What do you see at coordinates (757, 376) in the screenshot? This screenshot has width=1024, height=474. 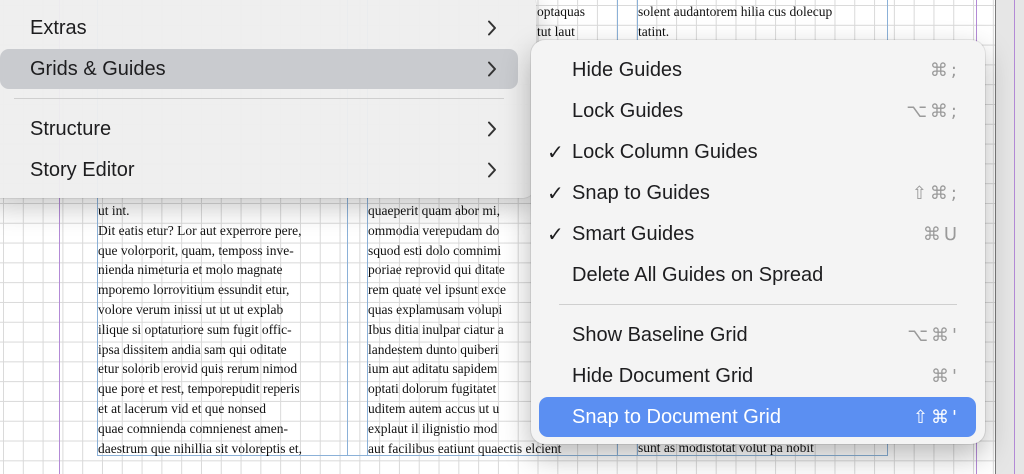 I see `menu-item-hide-document-grid: Hide Document Grid ⌘'` at bounding box center [757, 376].